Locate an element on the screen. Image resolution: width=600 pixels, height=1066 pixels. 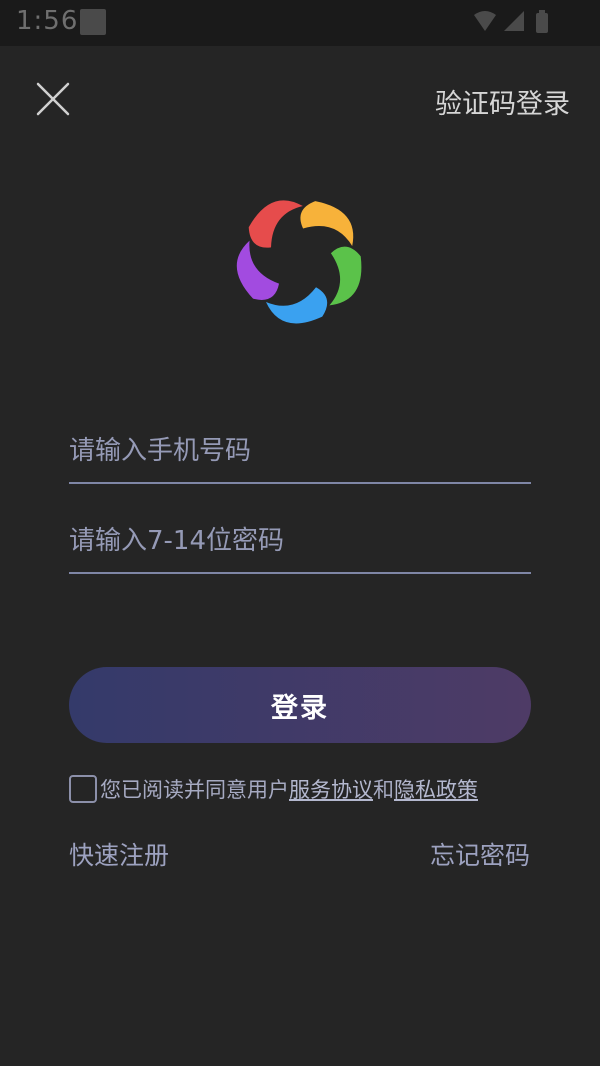
agreement-row: 您已阅读并同意用户 服务协议 和 隐私政策 is located at coordinates (273, 789).